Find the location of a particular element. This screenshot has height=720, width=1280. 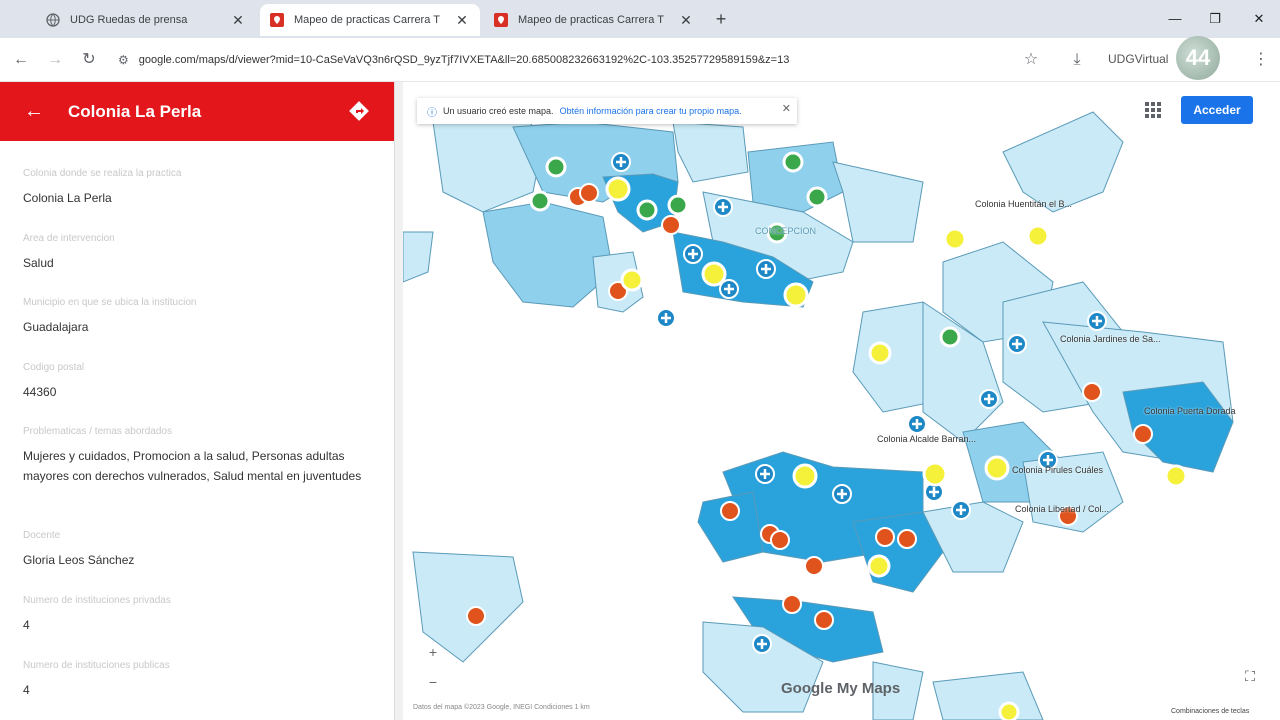

field-label: Problematicas / temas abordados is located at coordinates (97, 431).